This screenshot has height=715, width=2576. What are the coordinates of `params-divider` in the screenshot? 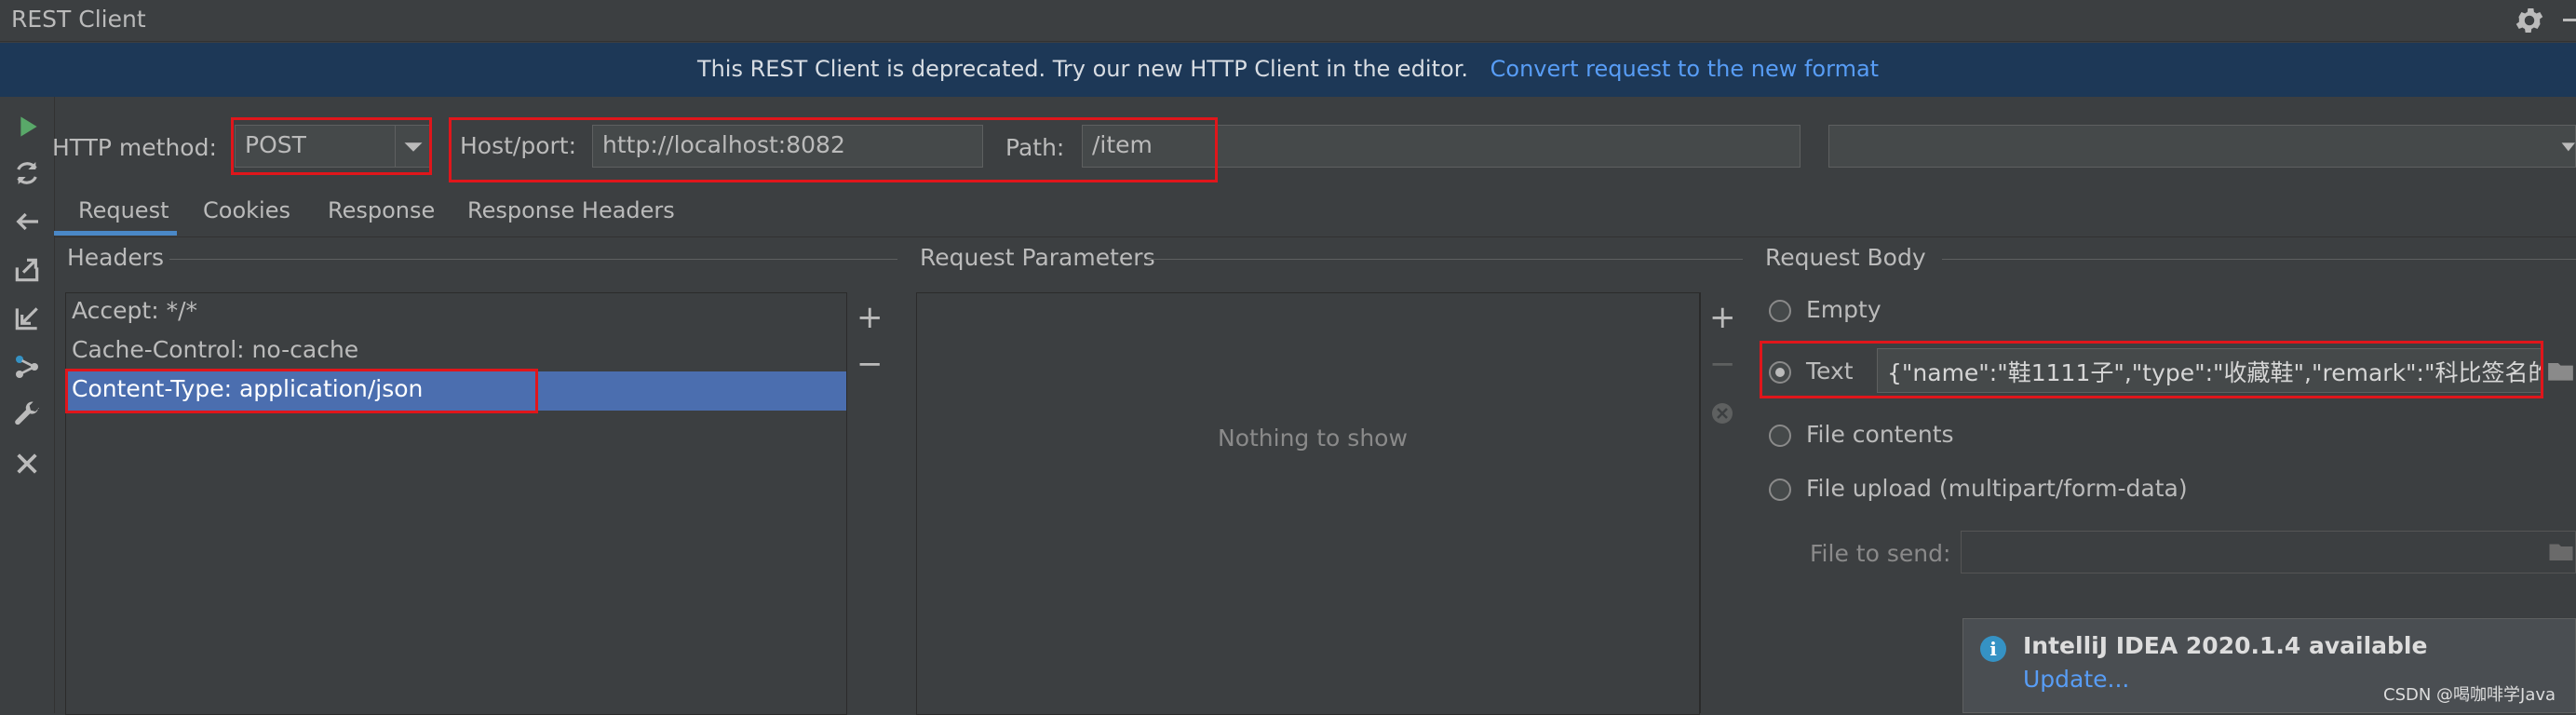 It's located at (1445, 259).